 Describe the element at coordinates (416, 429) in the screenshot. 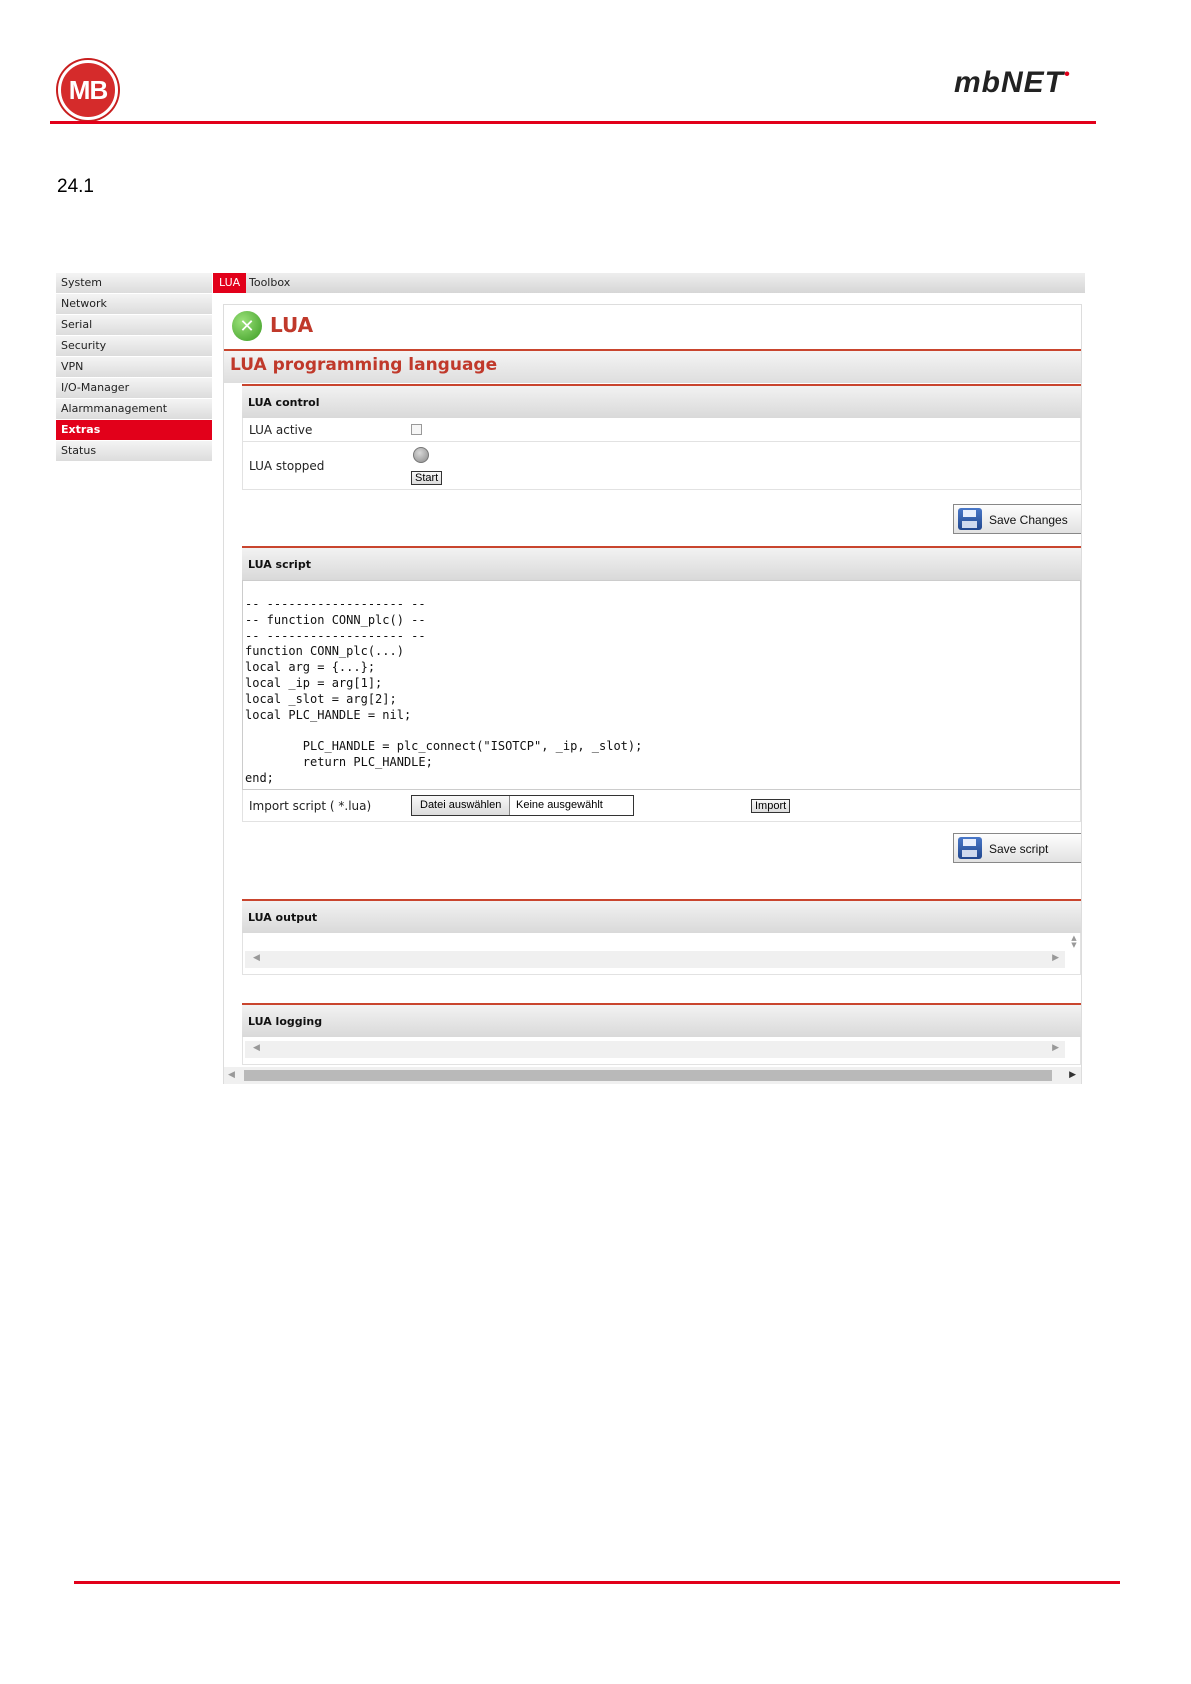

I see `lua-active-checkbox` at that location.